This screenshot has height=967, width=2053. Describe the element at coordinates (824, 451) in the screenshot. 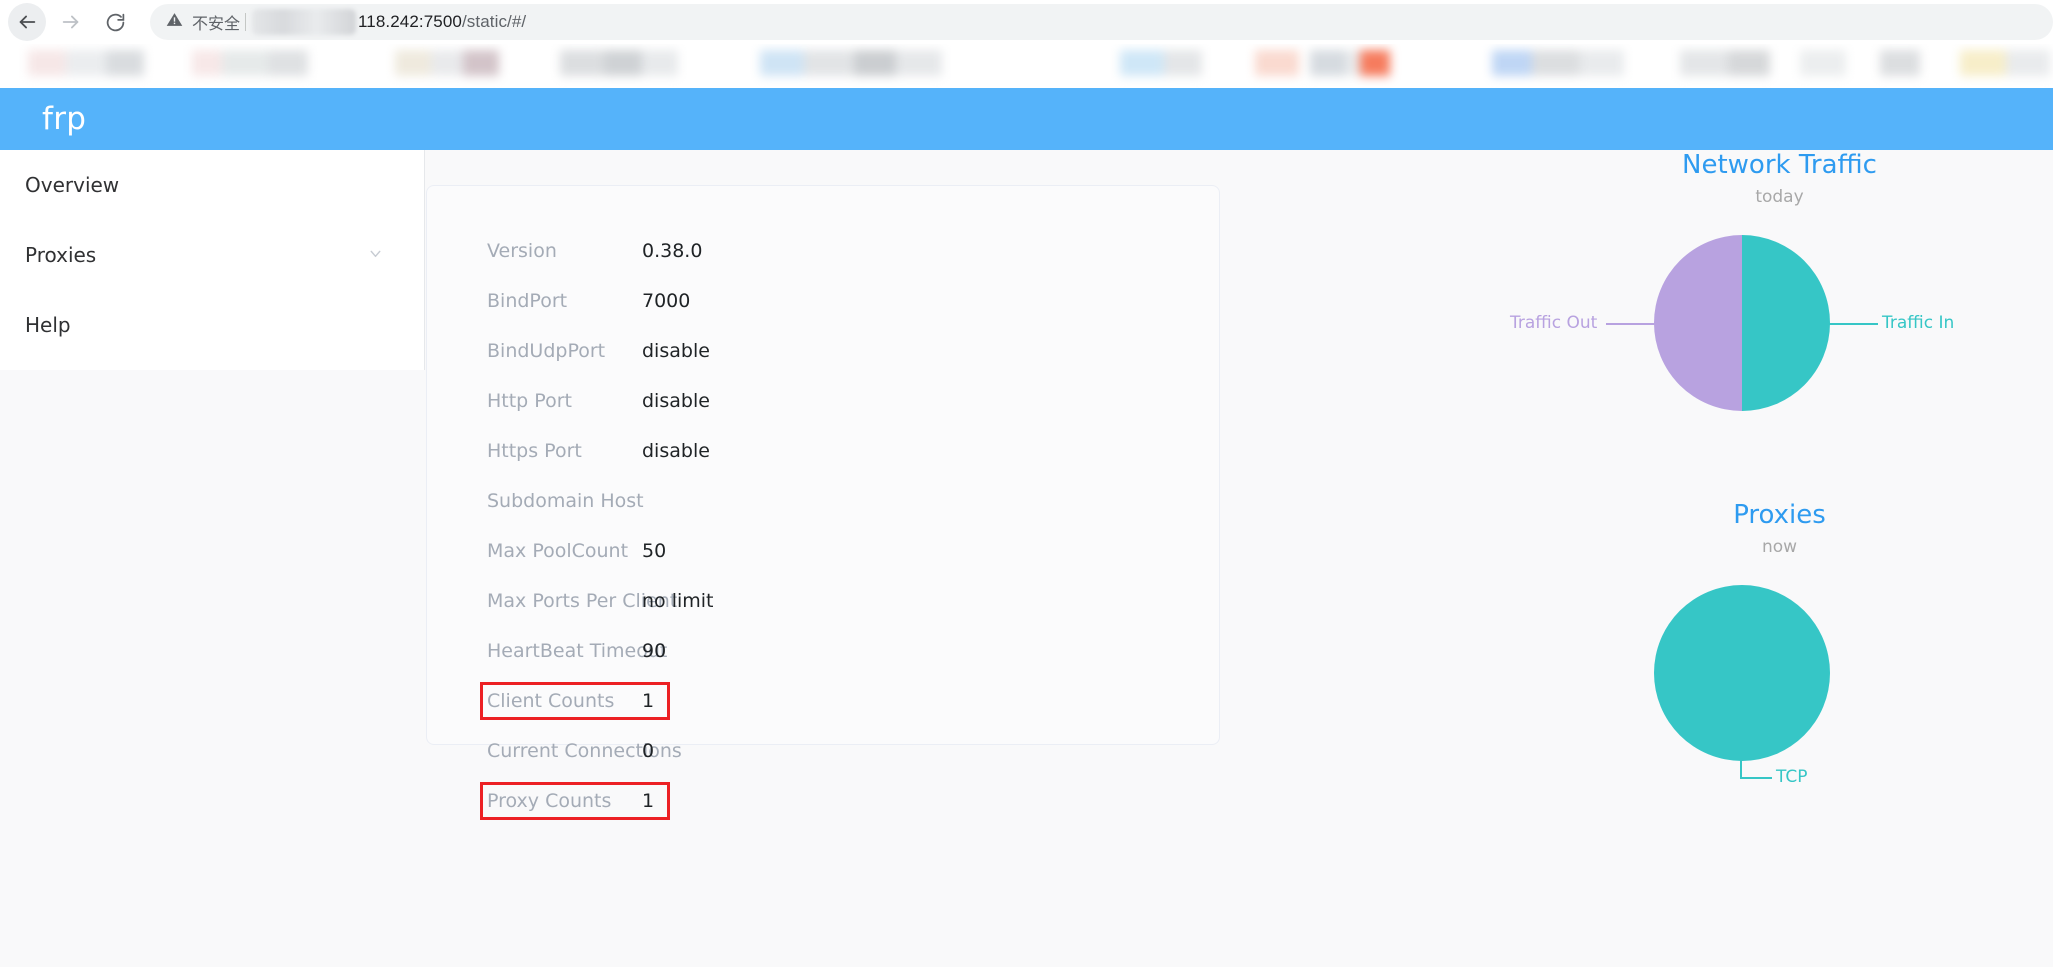

I see `table-row: Https Port disable` at that location.